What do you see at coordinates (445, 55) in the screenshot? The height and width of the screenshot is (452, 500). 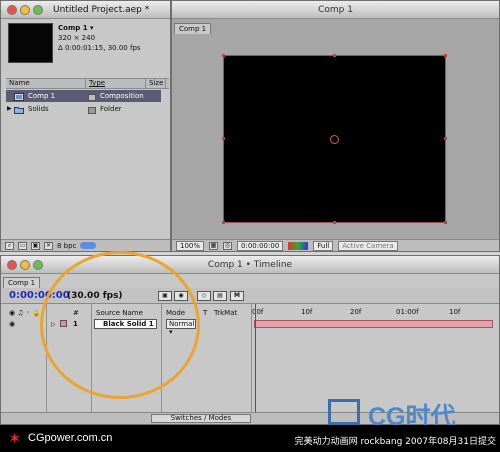 I see `handle-top-right` at bounding box center [445, 55].